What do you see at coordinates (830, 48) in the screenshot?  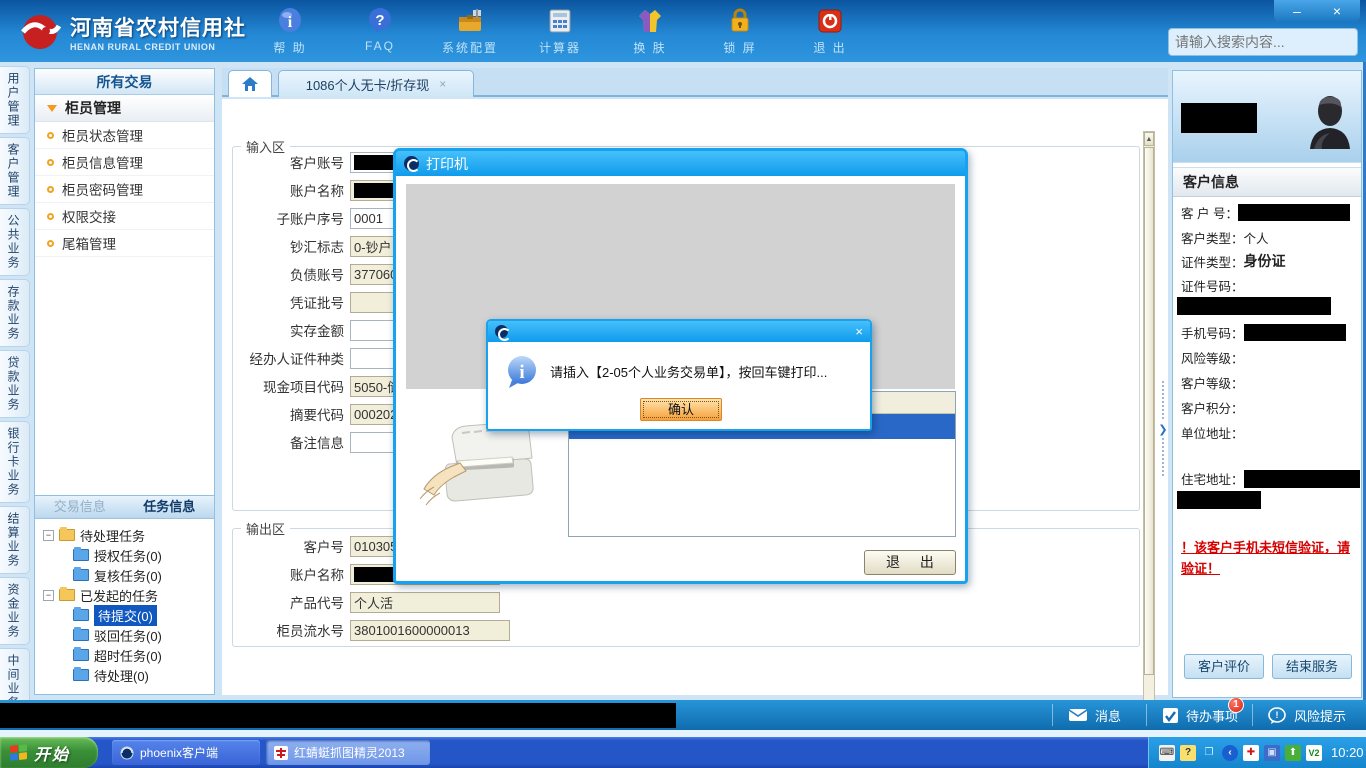 I see `toolbar-label: 退 出` at bounding box center [830, 48].